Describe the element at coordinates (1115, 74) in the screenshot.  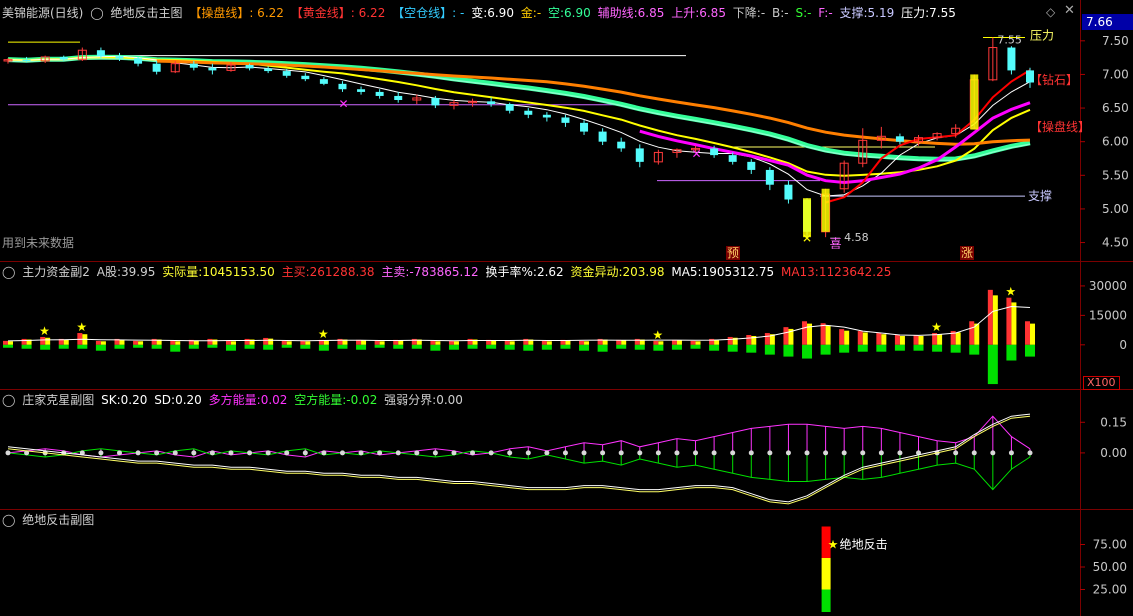
I see `price-tick-label: 7.00` at that location.